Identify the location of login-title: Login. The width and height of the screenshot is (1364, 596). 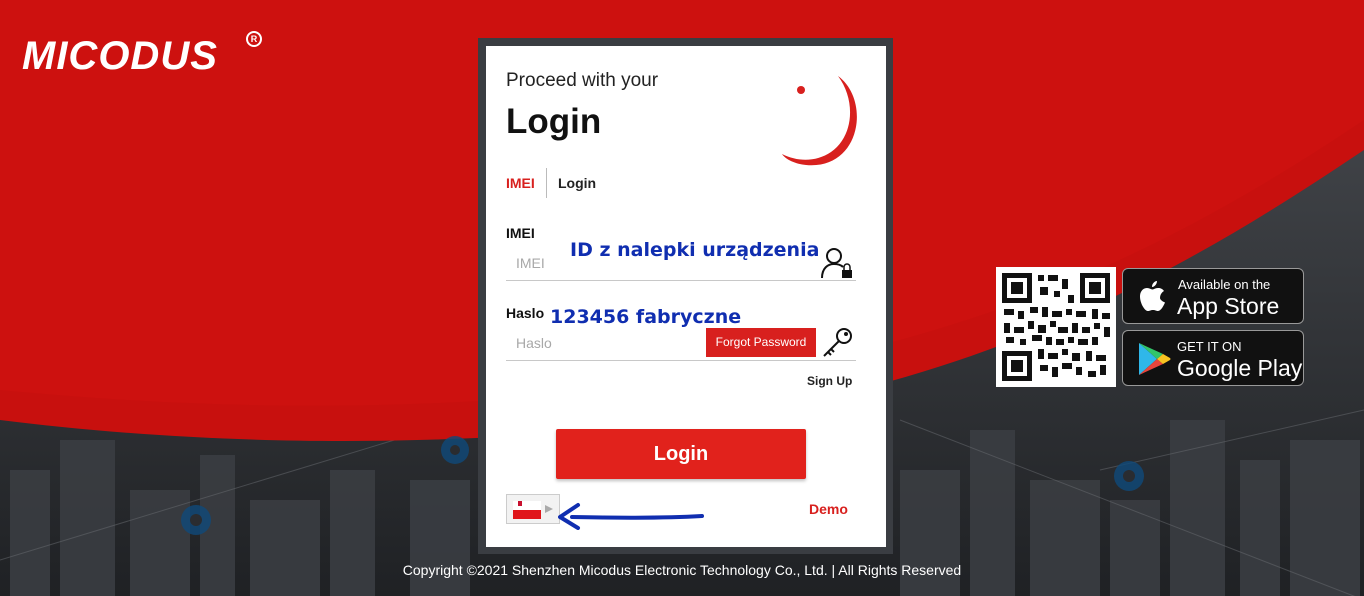
(554, 121).